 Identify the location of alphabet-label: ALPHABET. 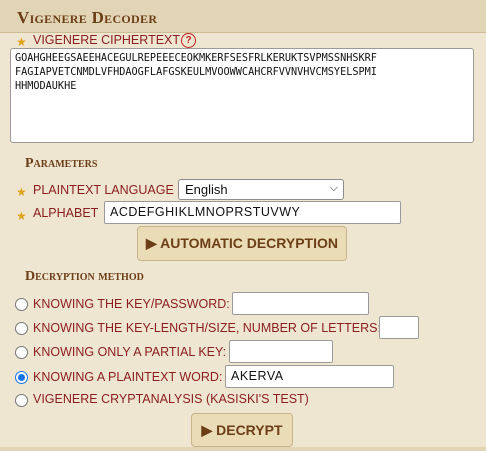
(66, 213).